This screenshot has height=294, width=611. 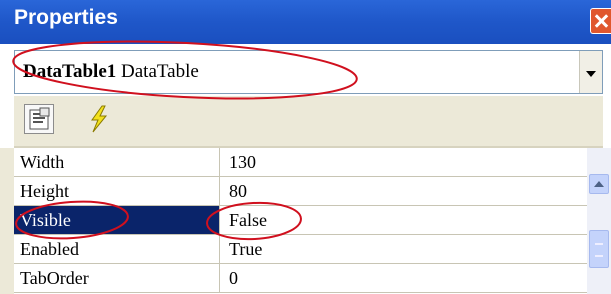 What do you see at coordinates (117, 162) in the screenshot?
I see `property-name: Width` at bounding box center [117, 162].